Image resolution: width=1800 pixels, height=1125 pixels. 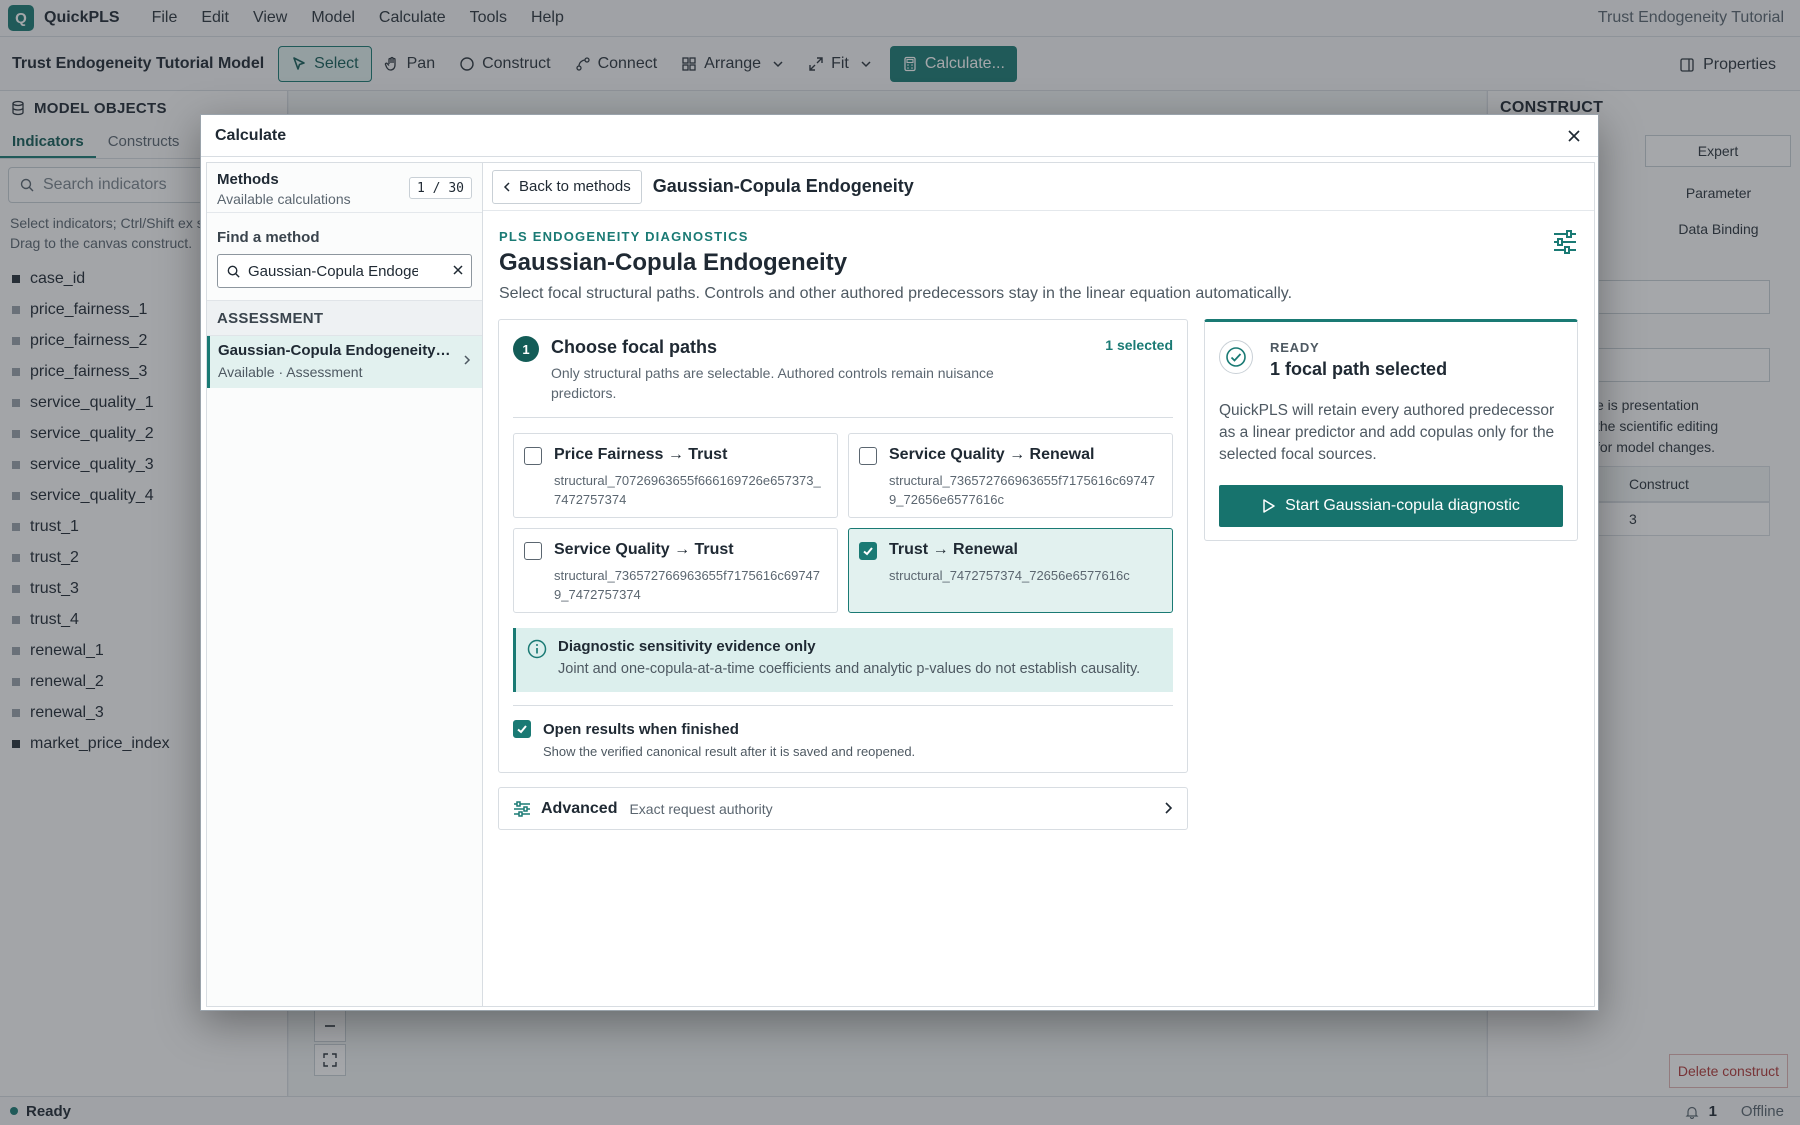 What do you see at coordinates (233, 271) in the screenshot?
I see `search-icon` at bounding box center [233, 271].